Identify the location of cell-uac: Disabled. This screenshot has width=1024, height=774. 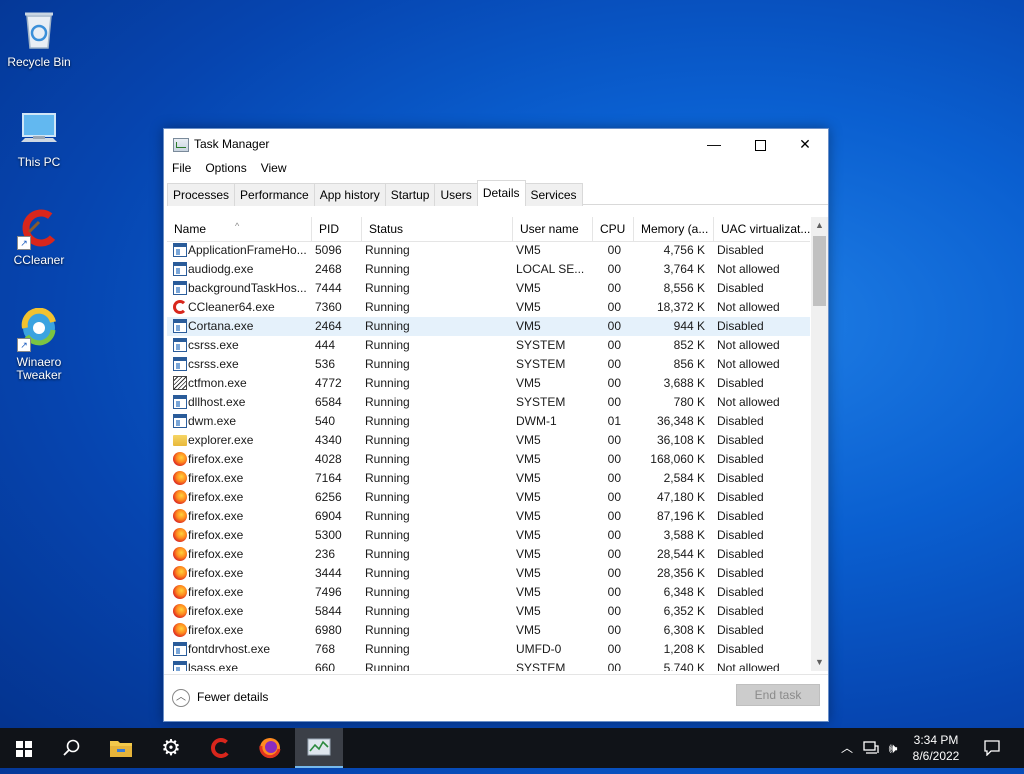
(740, 592).